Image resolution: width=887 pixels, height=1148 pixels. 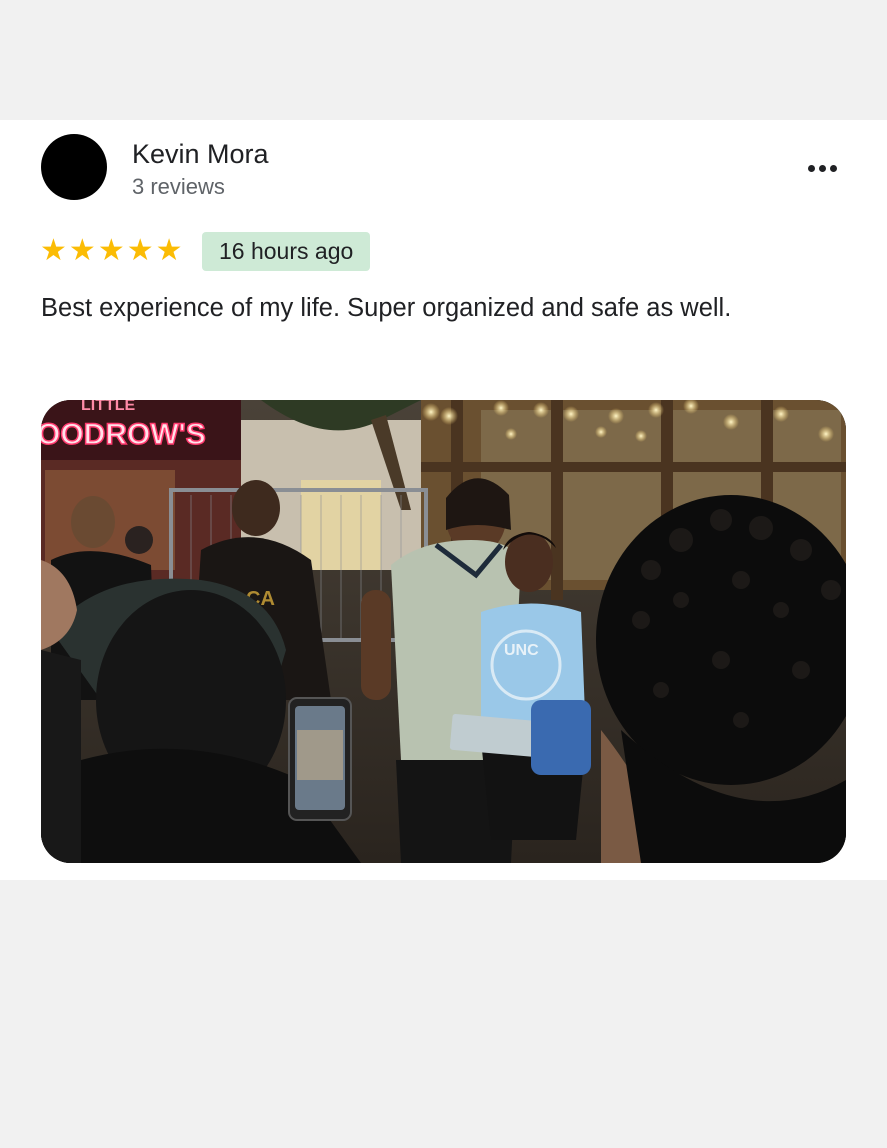 I want to click on author-name: Kevin Mora, so click(x=200, y=154).